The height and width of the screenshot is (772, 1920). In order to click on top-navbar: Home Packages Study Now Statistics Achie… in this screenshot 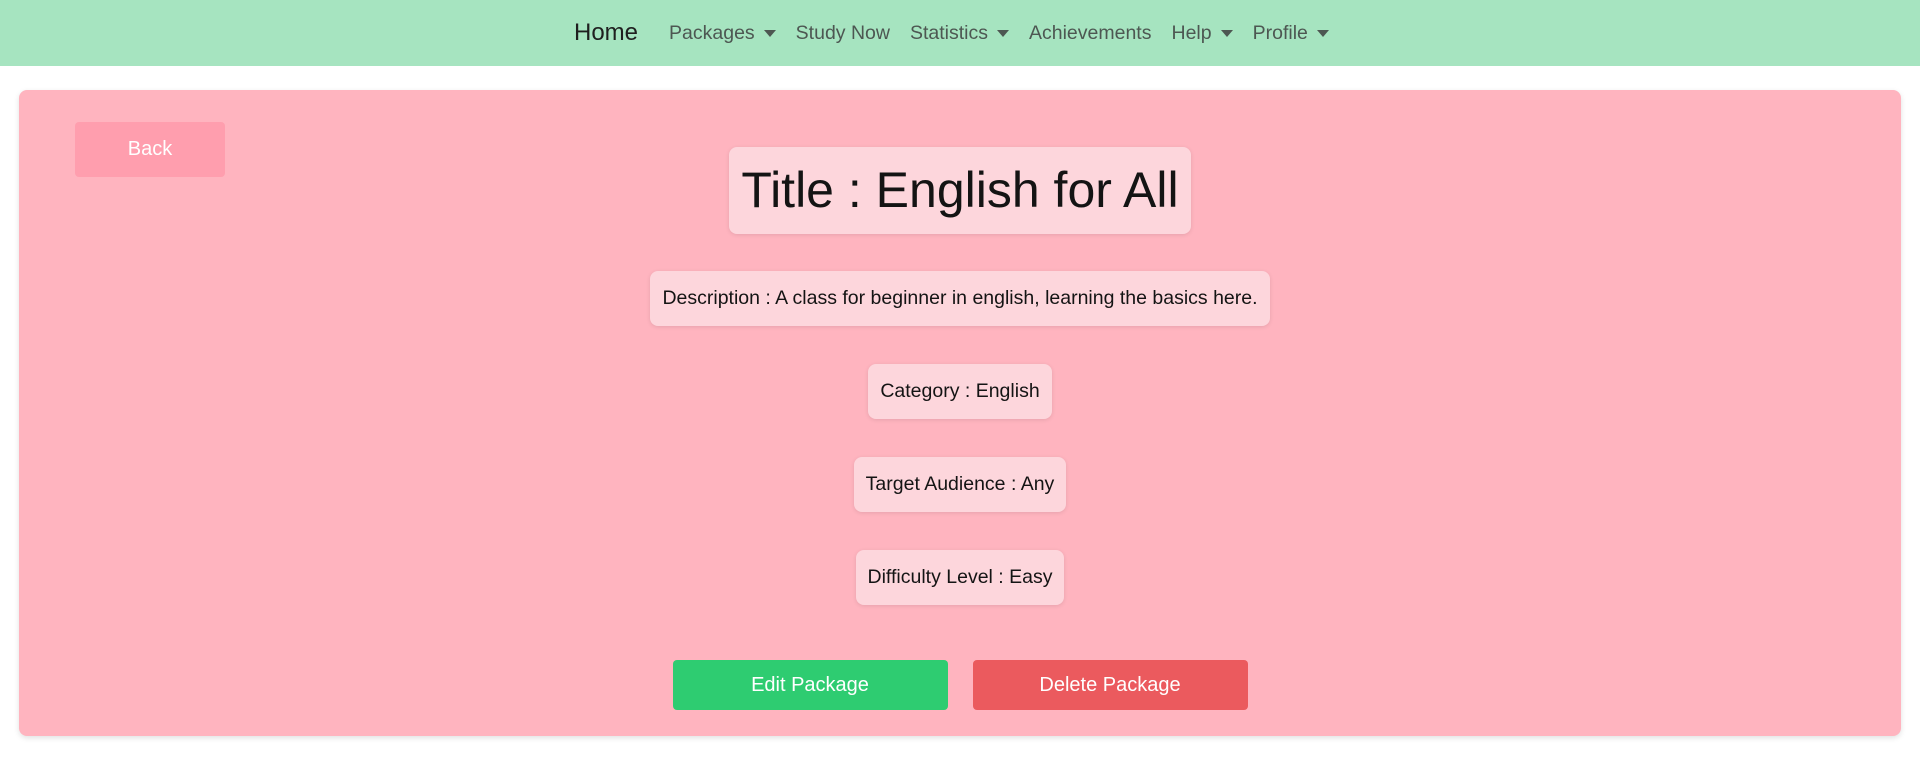, I will do `click(960, 33)`.